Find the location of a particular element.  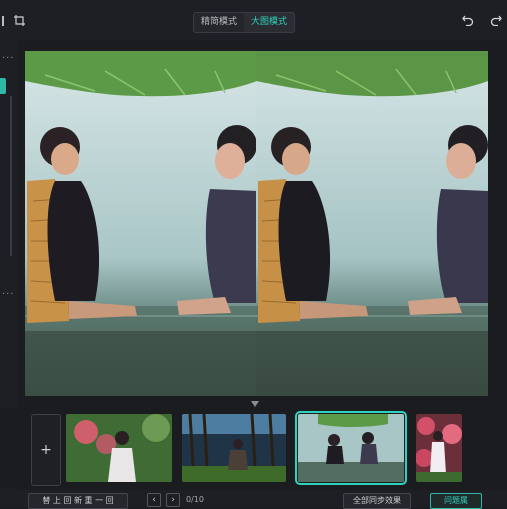

add-photo-button: + is located at coordinates (46, 450).